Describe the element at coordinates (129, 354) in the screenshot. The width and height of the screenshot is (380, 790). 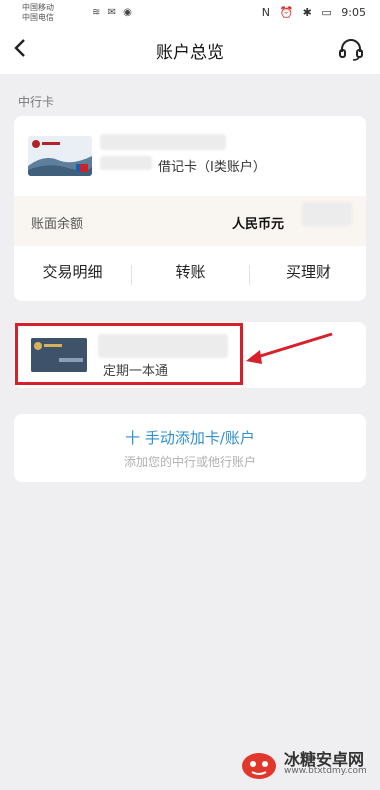
I see `highlight-box` at that location.